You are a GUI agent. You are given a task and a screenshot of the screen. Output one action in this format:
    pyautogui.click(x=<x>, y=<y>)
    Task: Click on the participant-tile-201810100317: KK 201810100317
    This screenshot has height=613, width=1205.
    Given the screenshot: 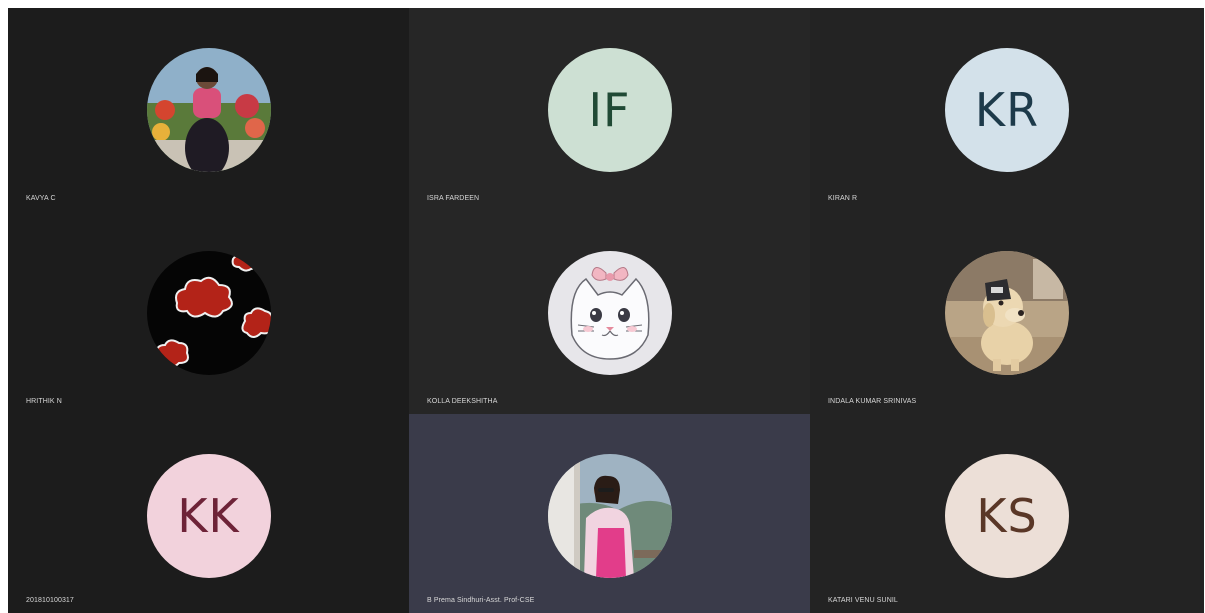 What is the action you would take?
    pyautogui.click(x=208, y=513)
    